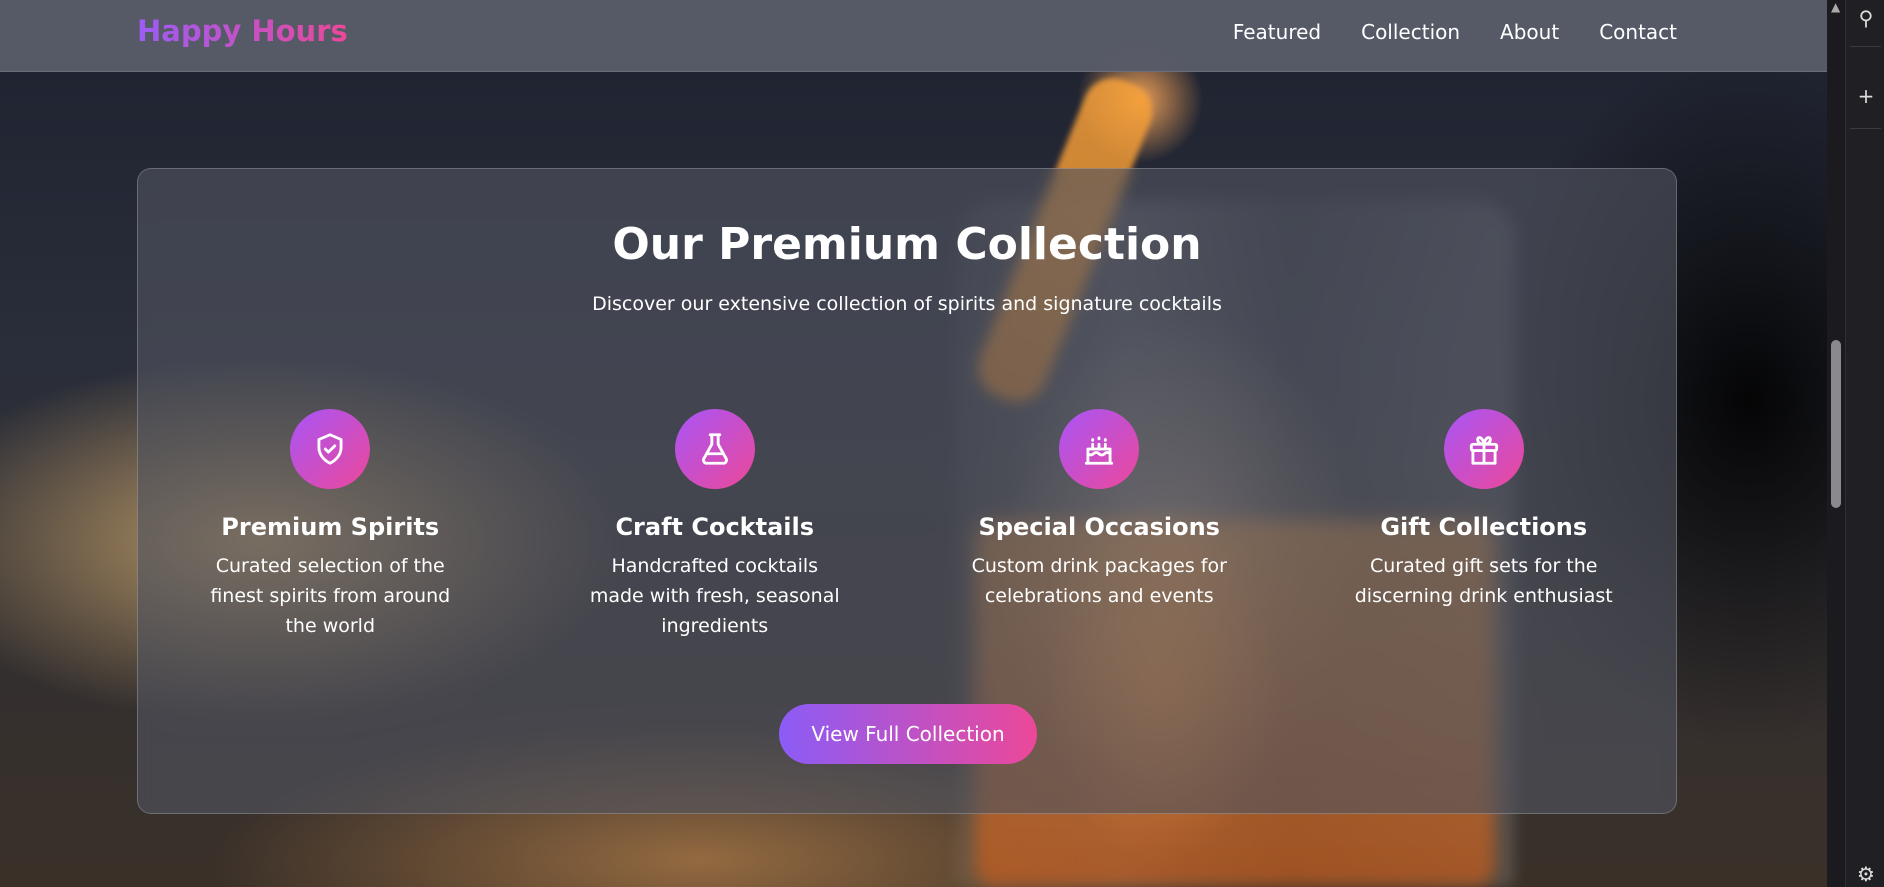 This screenshot has height=887, width=1884. What do you see at coordinates (1529, 32) in the screenshot?
I see `nav-link-about: About` at bounding box center [1529, 32].